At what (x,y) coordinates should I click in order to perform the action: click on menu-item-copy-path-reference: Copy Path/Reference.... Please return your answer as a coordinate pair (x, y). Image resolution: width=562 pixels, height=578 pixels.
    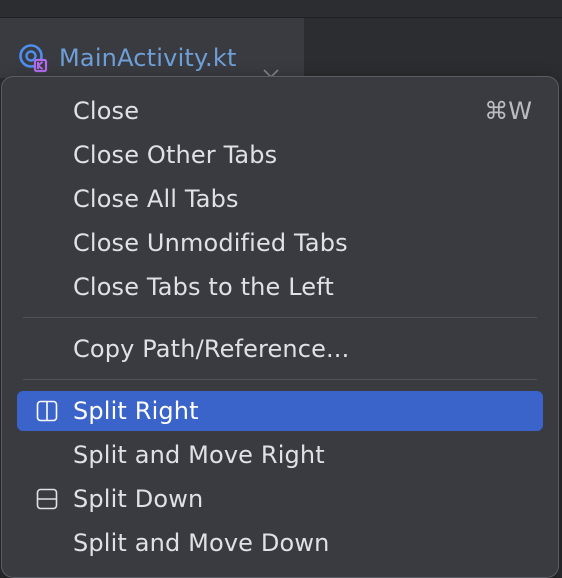
    Looking at the image, I should click on (280, 349).